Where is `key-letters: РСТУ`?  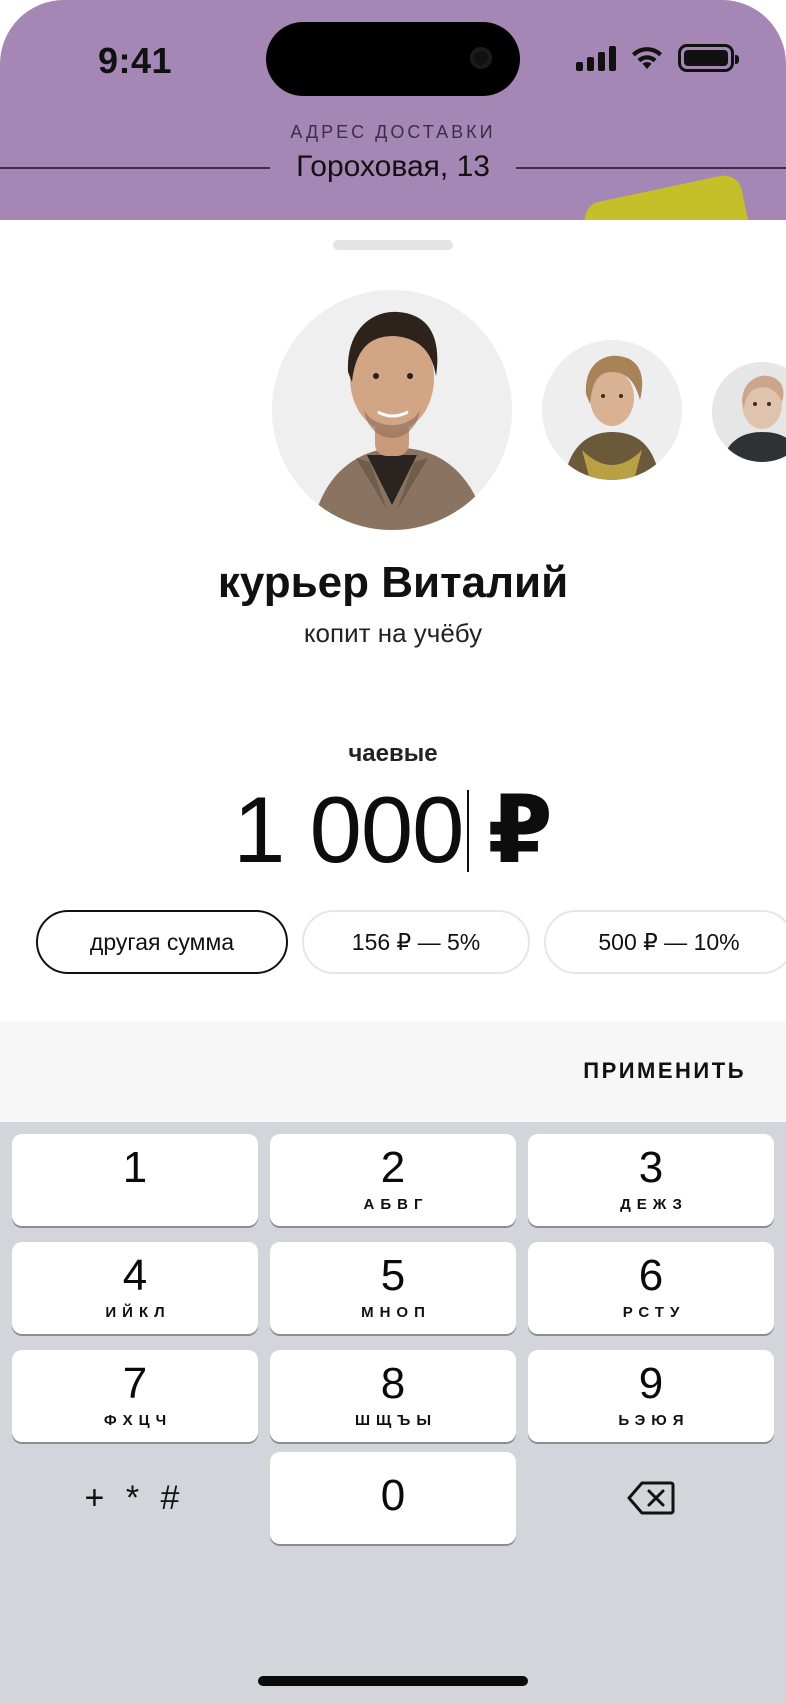
key-letters: РСТУ is located at coordinates (654, 1312).